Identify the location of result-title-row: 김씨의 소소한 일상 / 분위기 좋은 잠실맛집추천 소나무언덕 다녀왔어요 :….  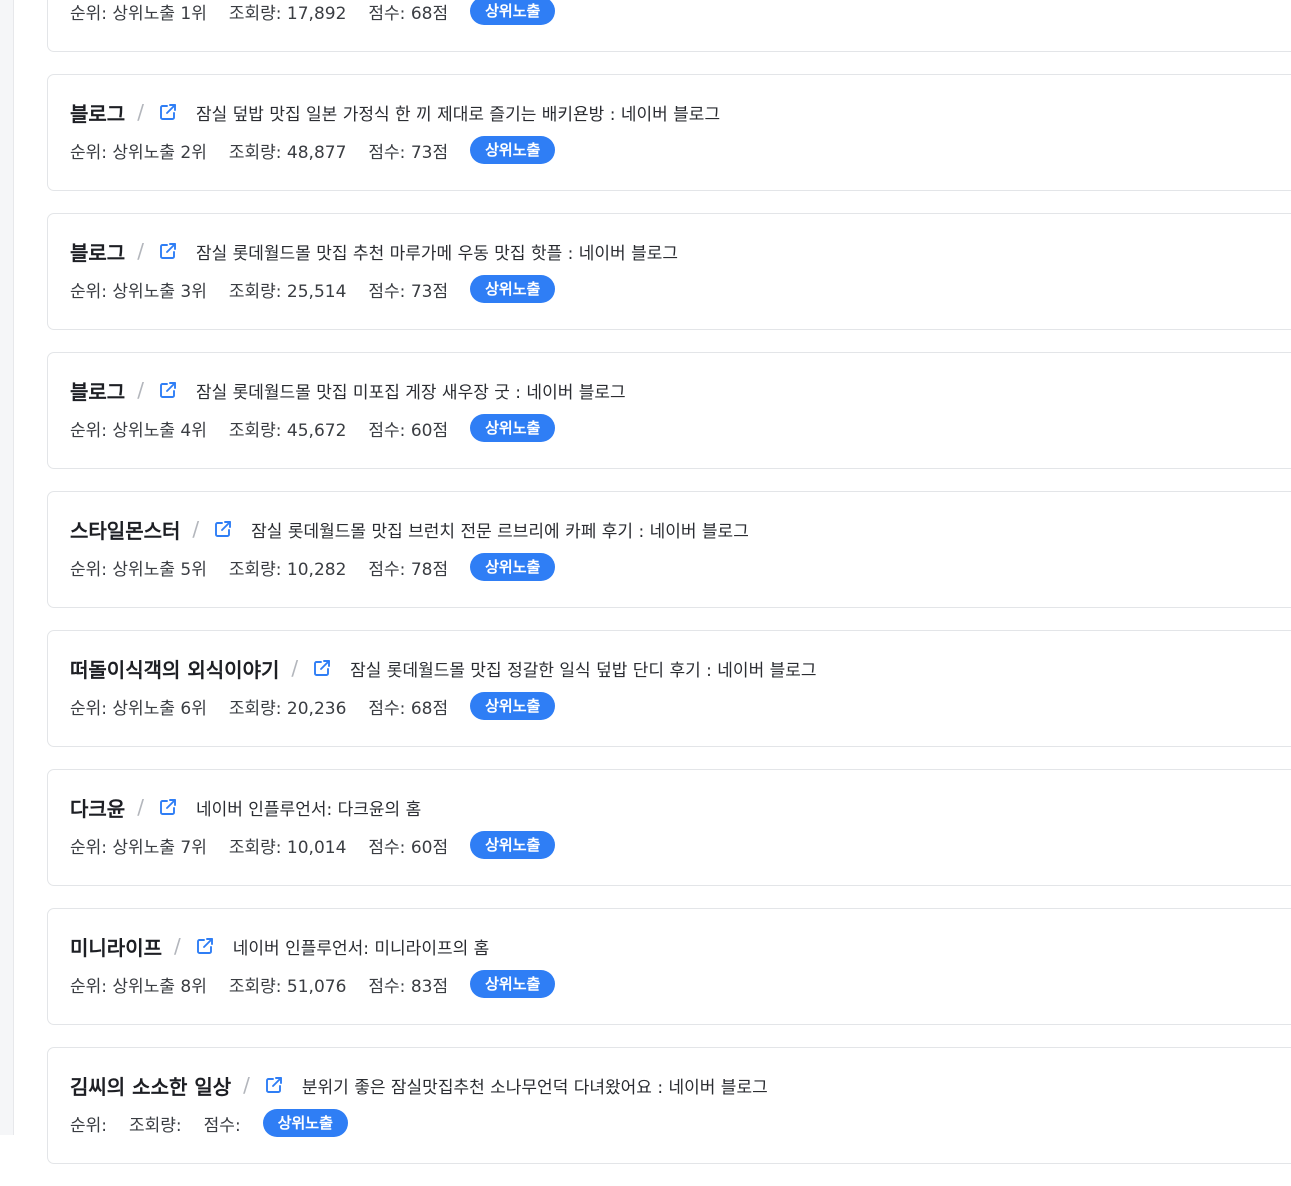
(680, 1085).